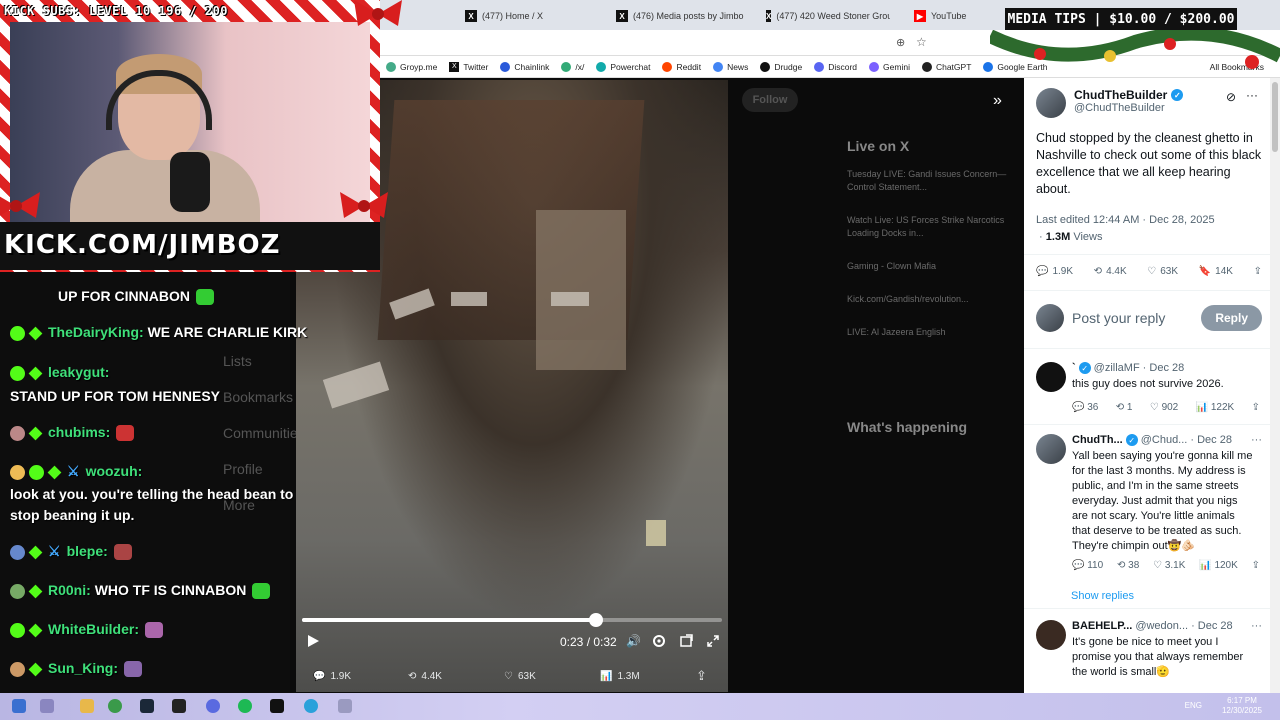 The image size is (1280, 720). Describe the element at coordinates (1129, 95) in the screenshot. I see `author-name: ChudTheBuilder ✓` at that location.